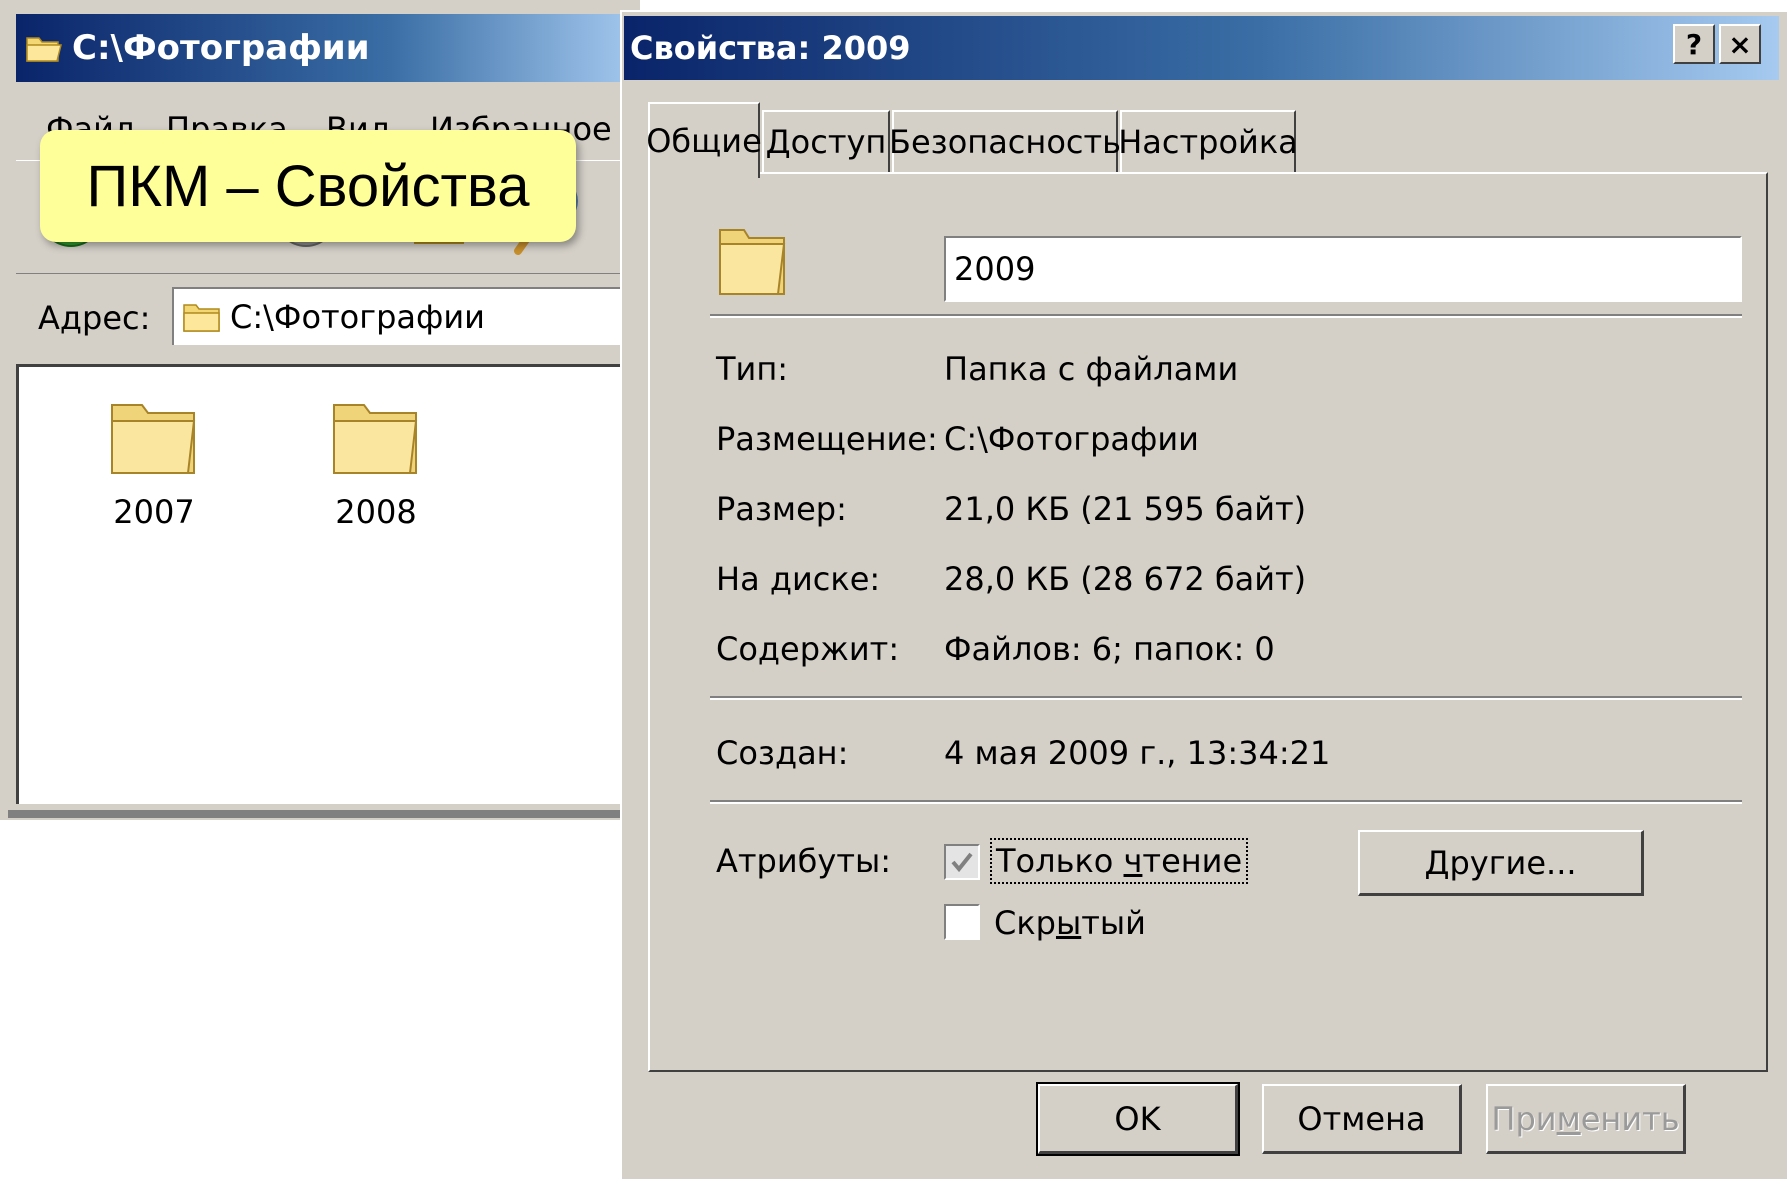 Image resolution: width=1787 pixels, height=1179 pixels. I want to click on folder-open-icon, so click(44, 49).